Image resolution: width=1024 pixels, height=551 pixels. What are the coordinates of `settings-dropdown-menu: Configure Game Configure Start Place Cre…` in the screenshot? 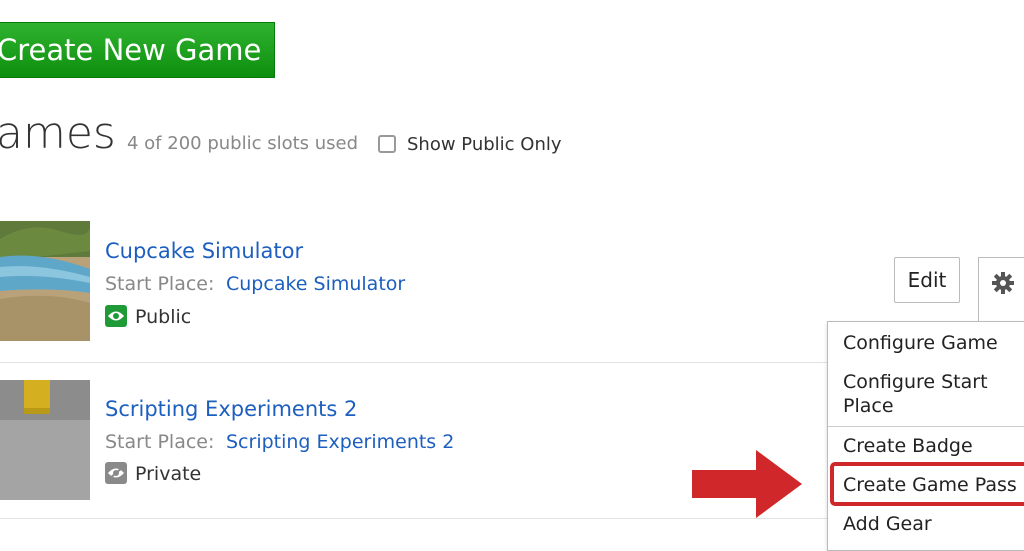 It's located at (925, 436).